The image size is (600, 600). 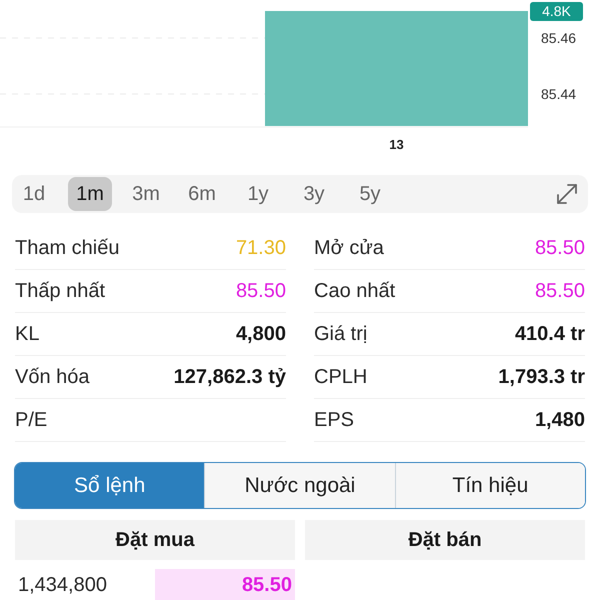 What do you see at coordinates (559, 420) in the screenshot?
I see `stat-value: 1,480` at bounding box center [559, 420].